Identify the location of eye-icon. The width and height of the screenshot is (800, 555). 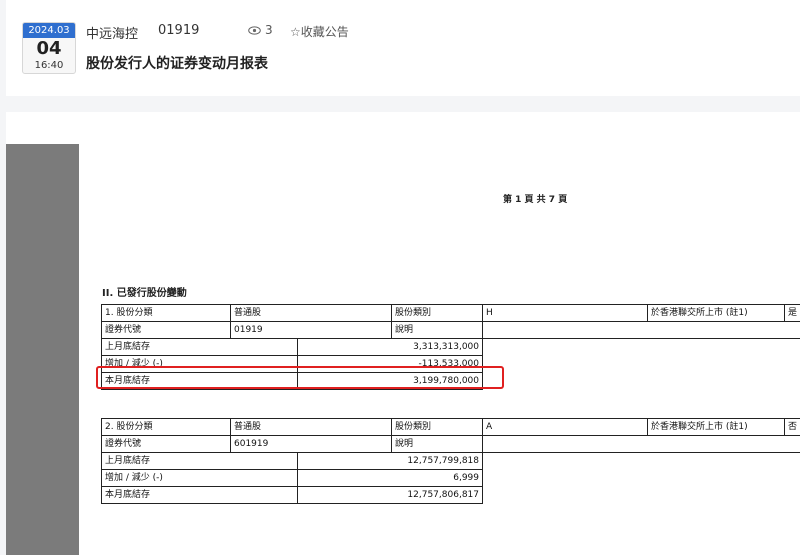
(254, 30).